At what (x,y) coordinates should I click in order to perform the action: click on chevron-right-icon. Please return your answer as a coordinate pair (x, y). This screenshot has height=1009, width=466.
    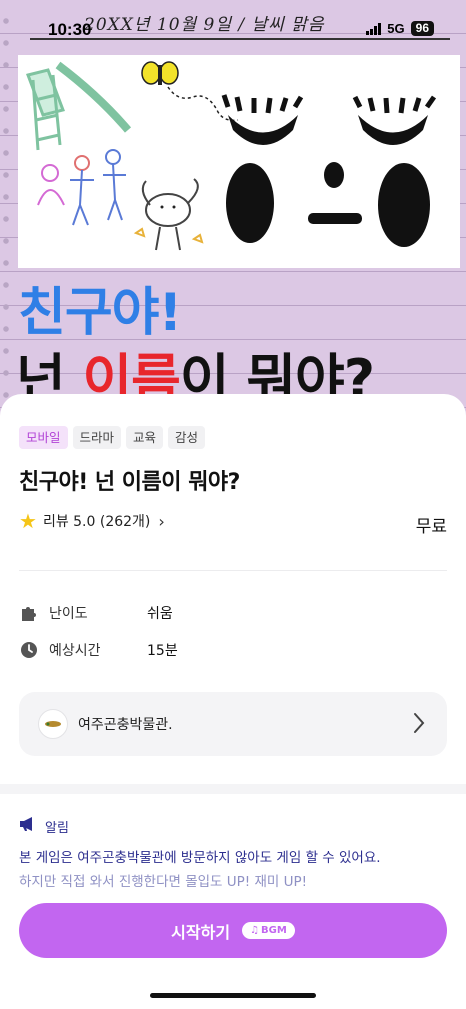
    Looking at the image, I should click on (419, 725).